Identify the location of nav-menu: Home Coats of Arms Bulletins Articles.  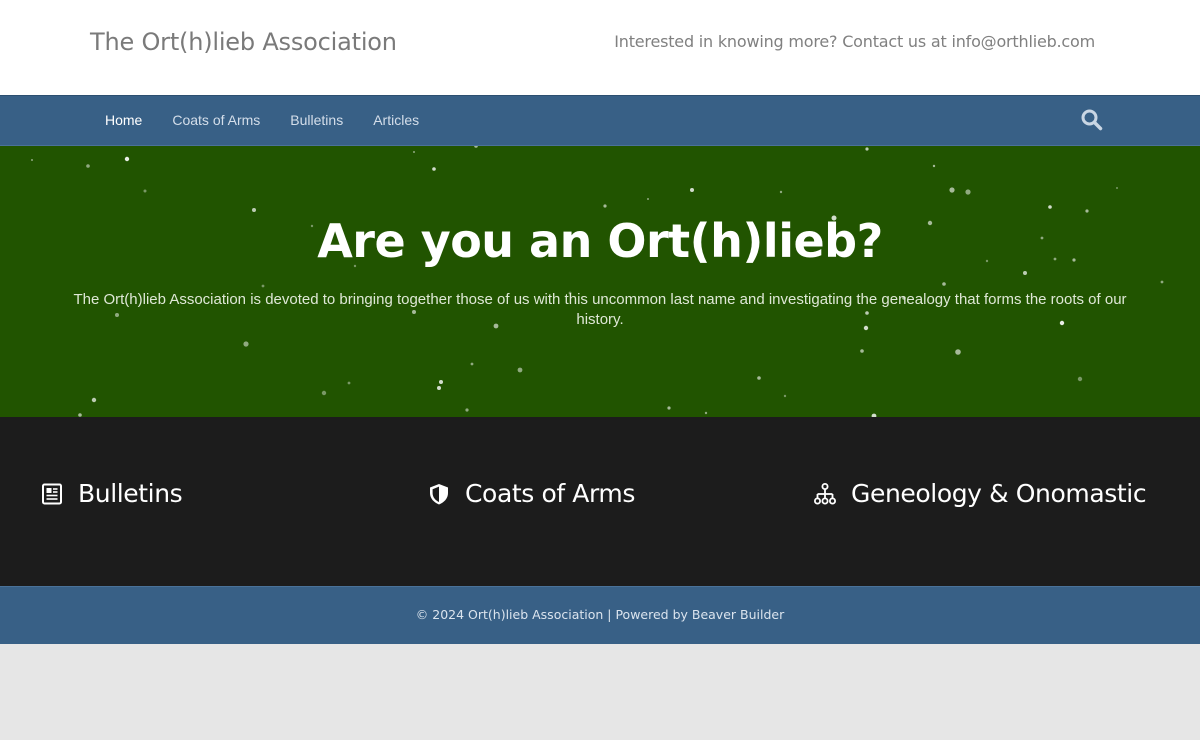
(262, 120).